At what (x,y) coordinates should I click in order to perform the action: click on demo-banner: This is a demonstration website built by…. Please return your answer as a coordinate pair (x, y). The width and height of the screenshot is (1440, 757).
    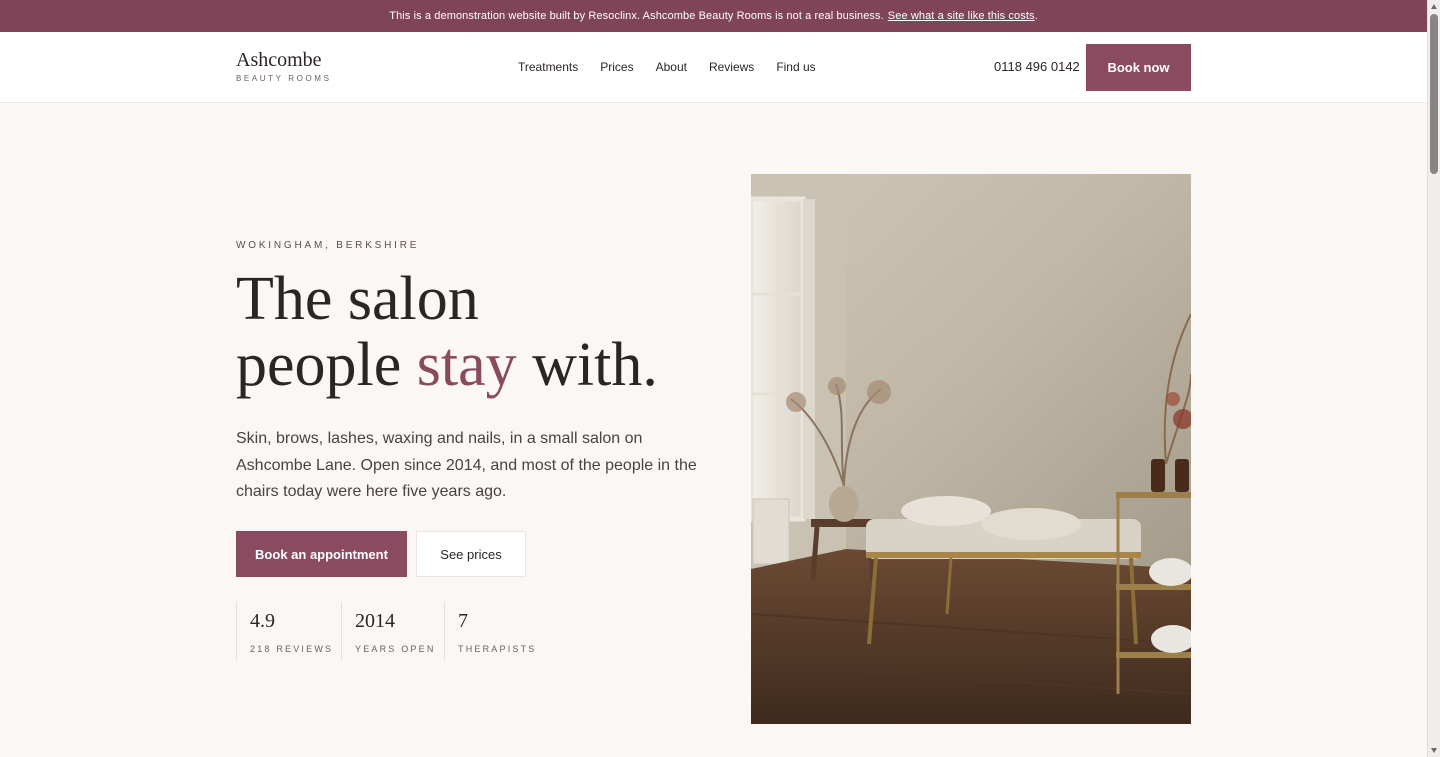
    Looking at the image, I should click on (713, 16).